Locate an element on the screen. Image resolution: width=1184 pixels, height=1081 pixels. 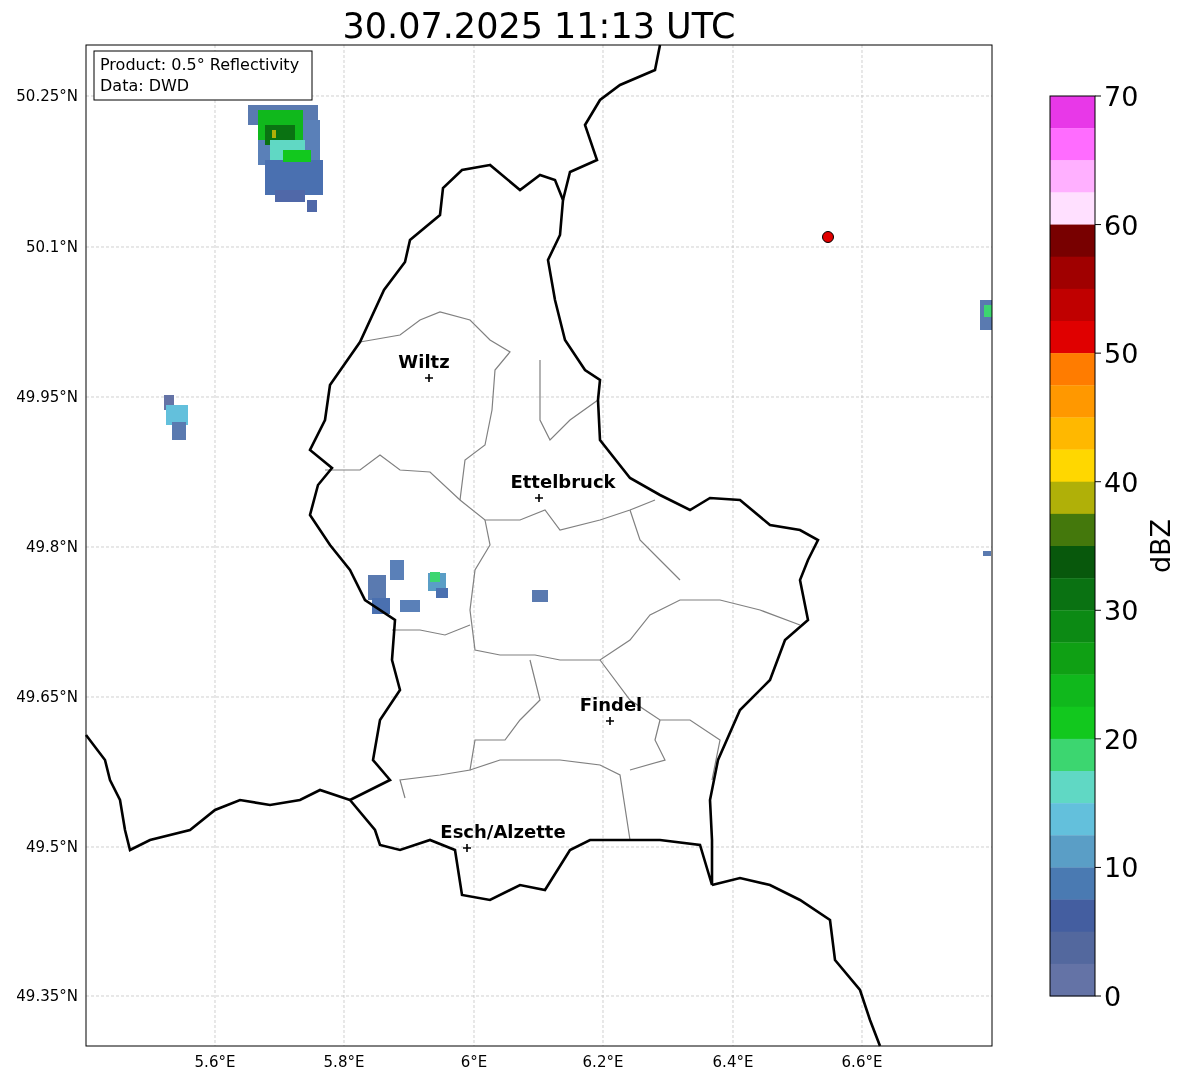
radar-site-marker is located at coordinates (828, 237).